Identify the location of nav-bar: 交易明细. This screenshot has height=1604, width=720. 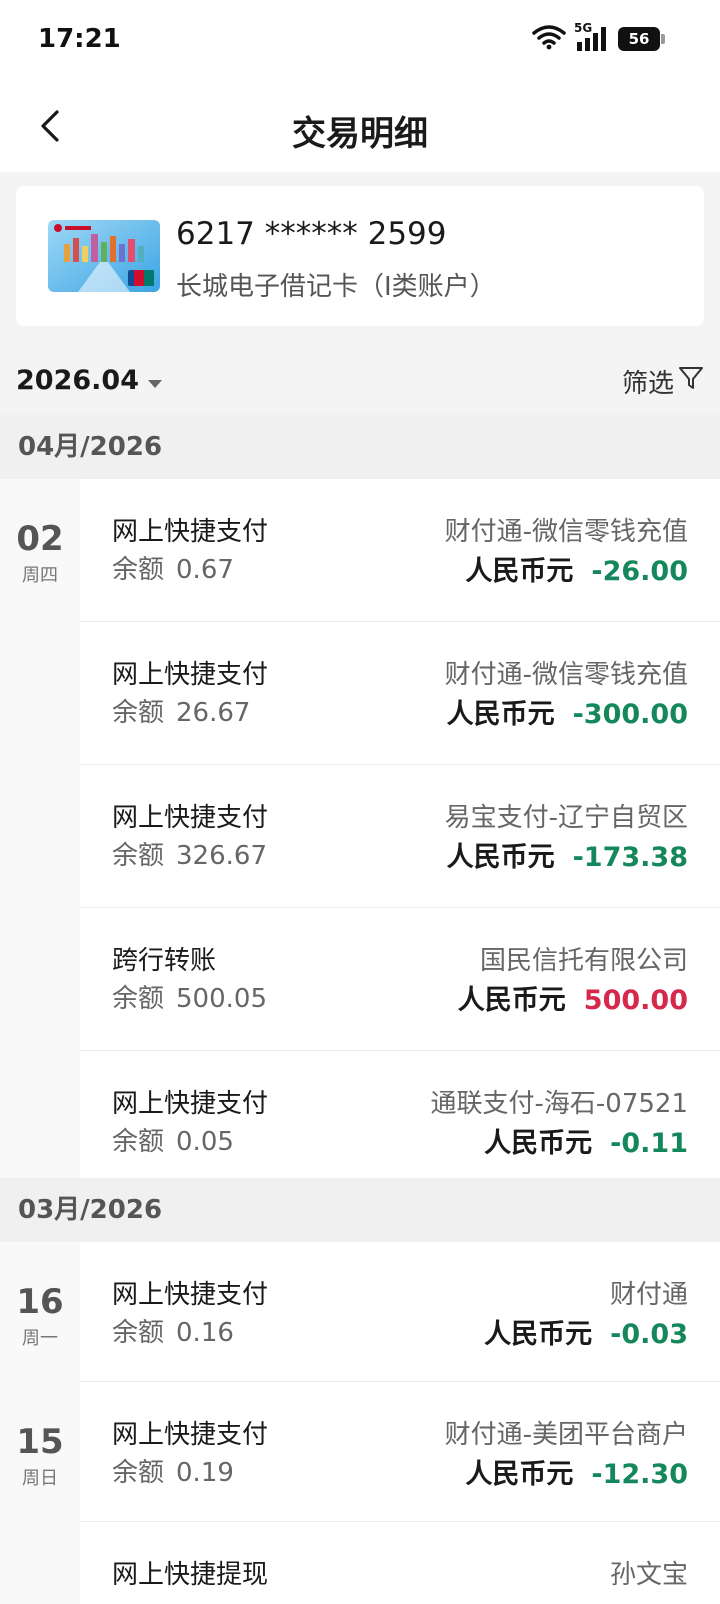
(360, 128).